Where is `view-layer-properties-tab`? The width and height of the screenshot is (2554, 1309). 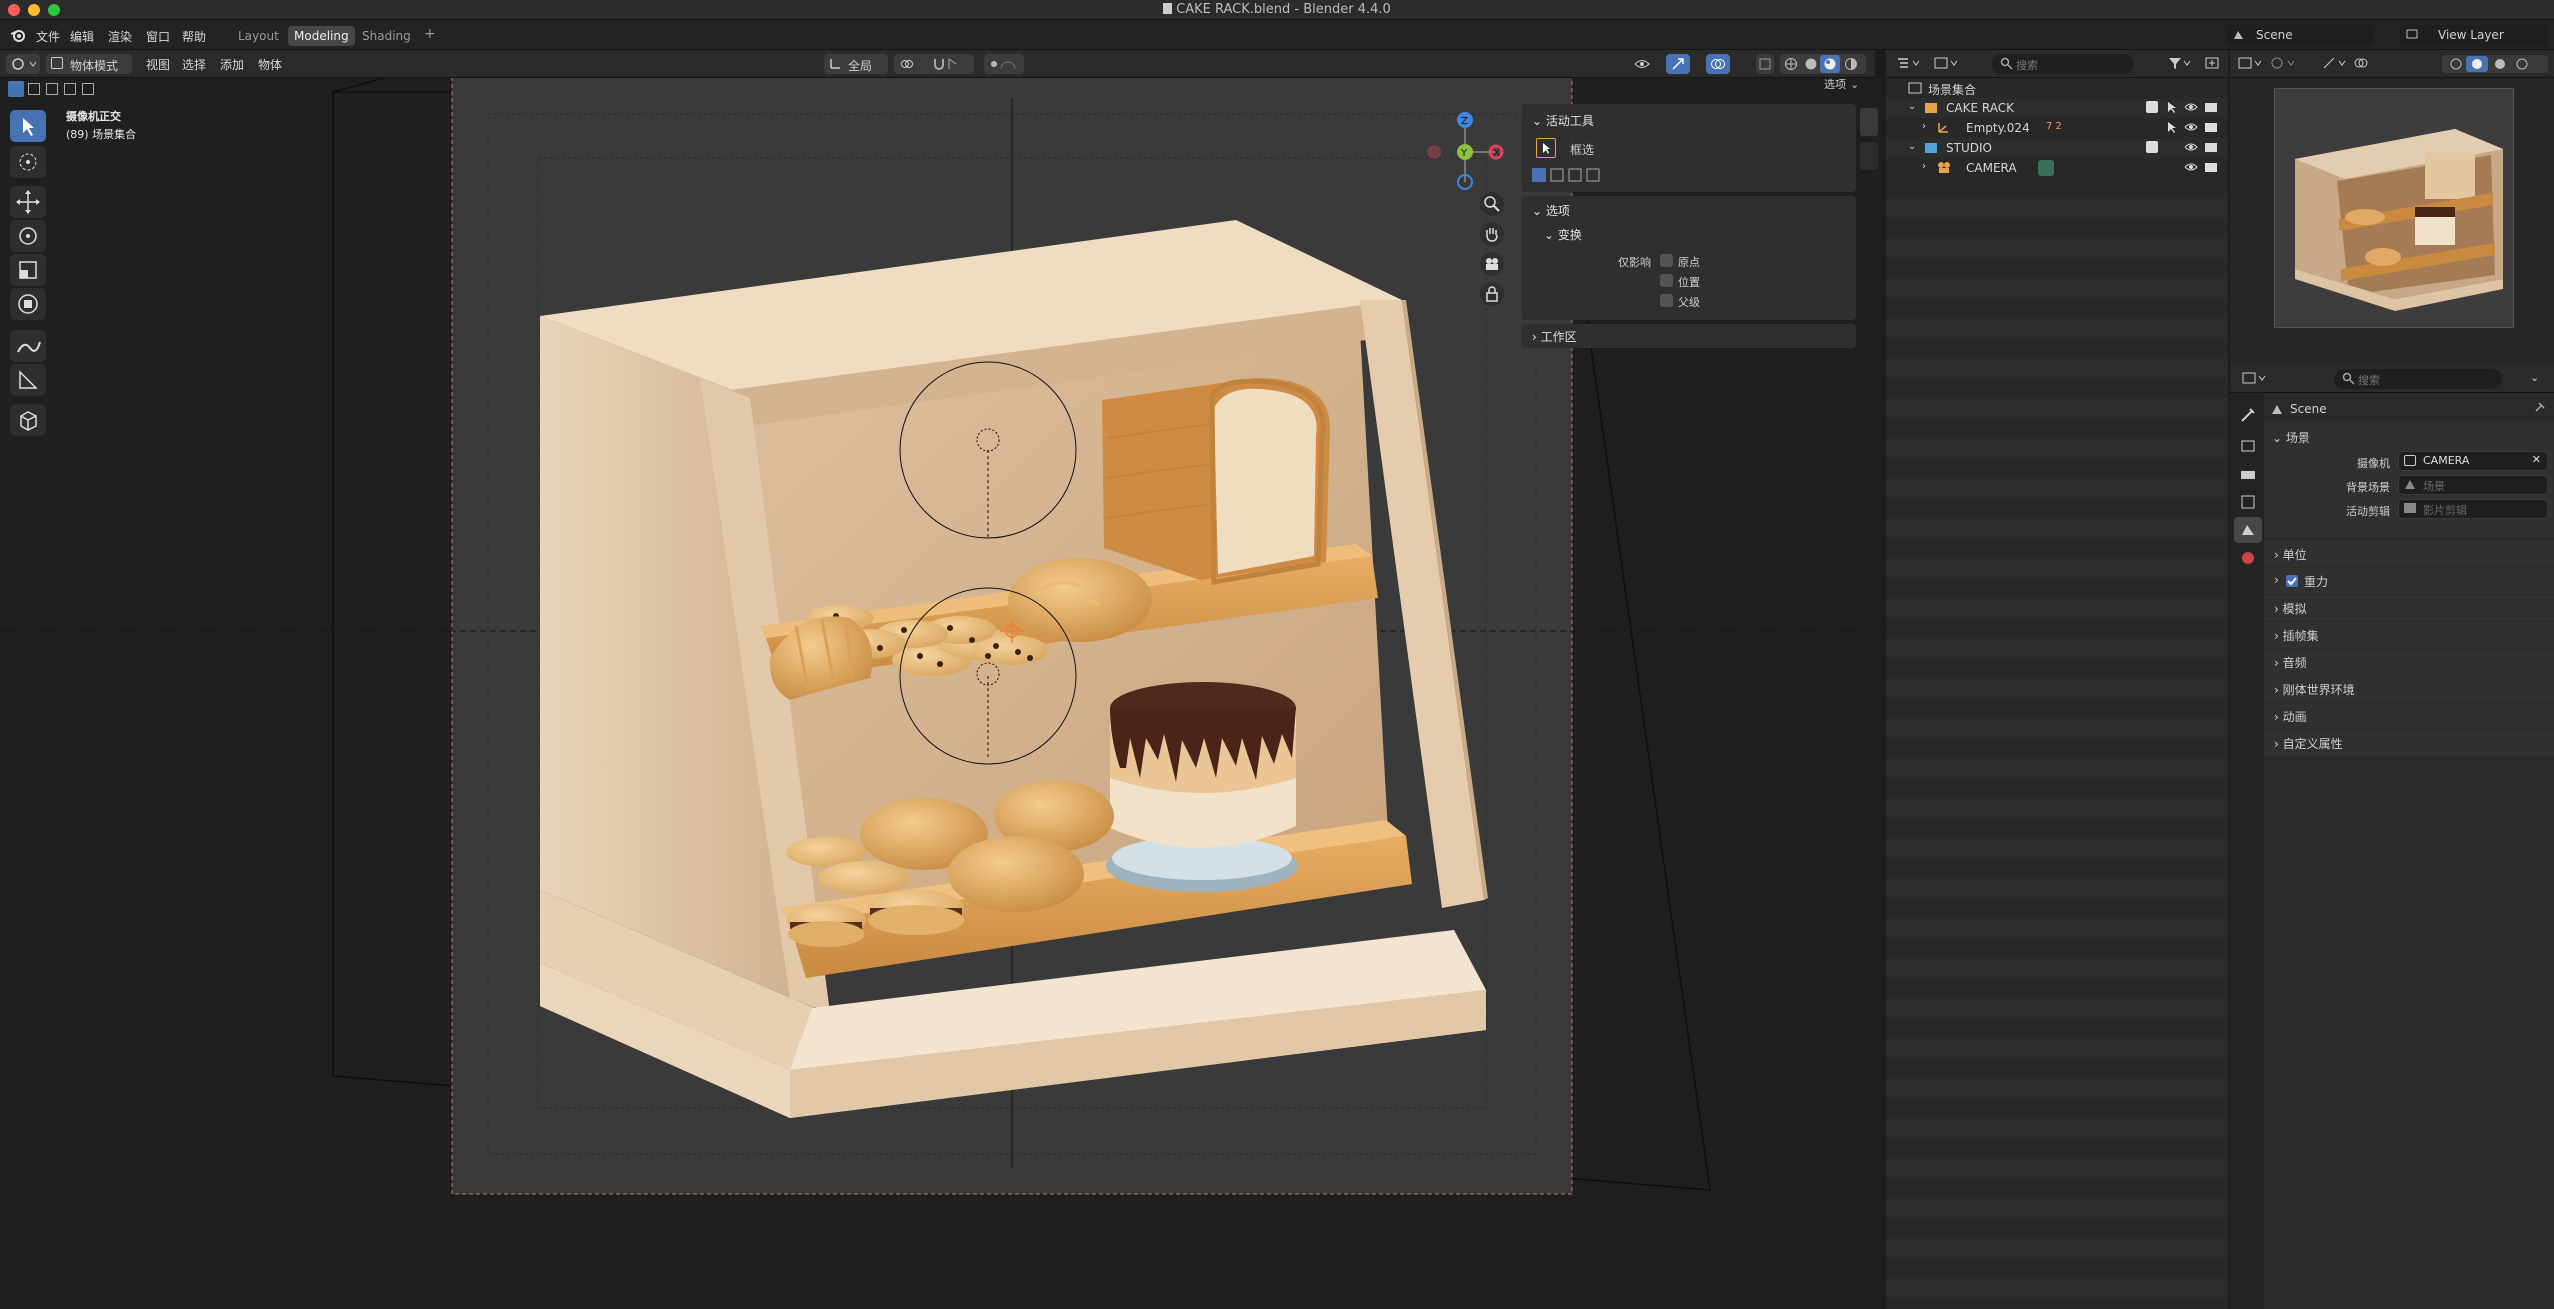 view-layer-properties-tab is located at coordinates (2248, 502).